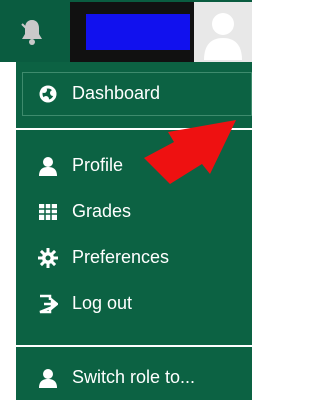 Image resolution: width=320 pixels, height=402 pixels. What do you see at coordinates (102, 211) in the screenshot?
I see `menu-item-label: Grades` at bounding box center [102, 211].